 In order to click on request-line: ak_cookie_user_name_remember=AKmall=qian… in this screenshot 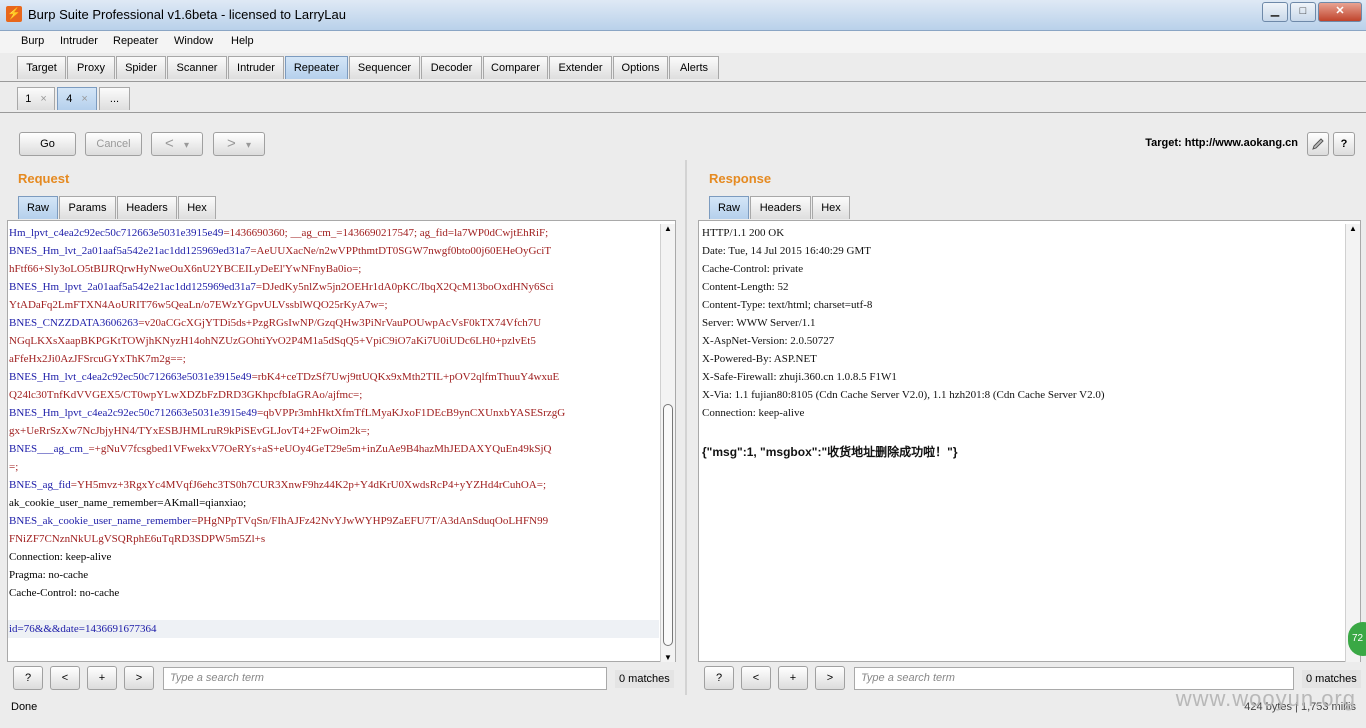, I will do `click(127, 503)`.